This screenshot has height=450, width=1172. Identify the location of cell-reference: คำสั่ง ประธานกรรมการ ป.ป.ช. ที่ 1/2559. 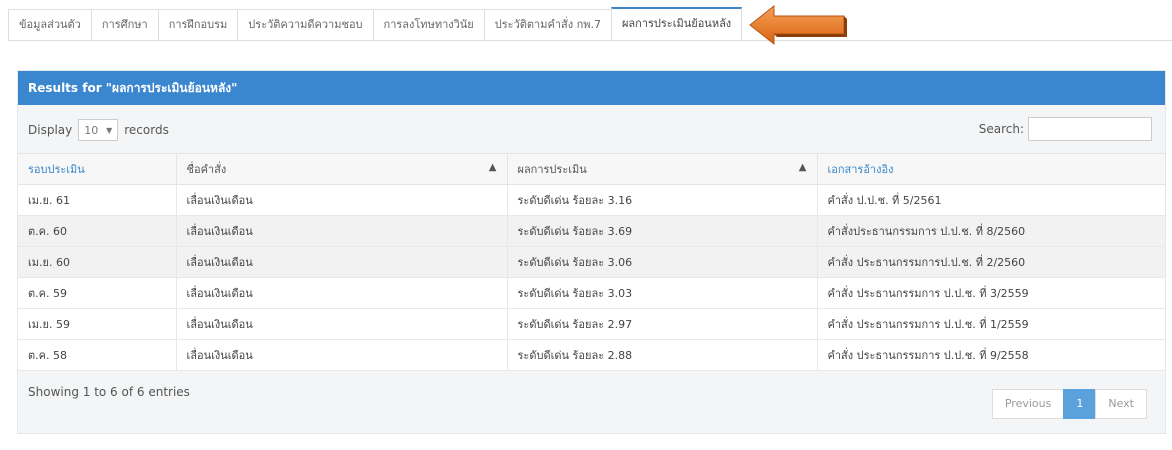
(991, 324).